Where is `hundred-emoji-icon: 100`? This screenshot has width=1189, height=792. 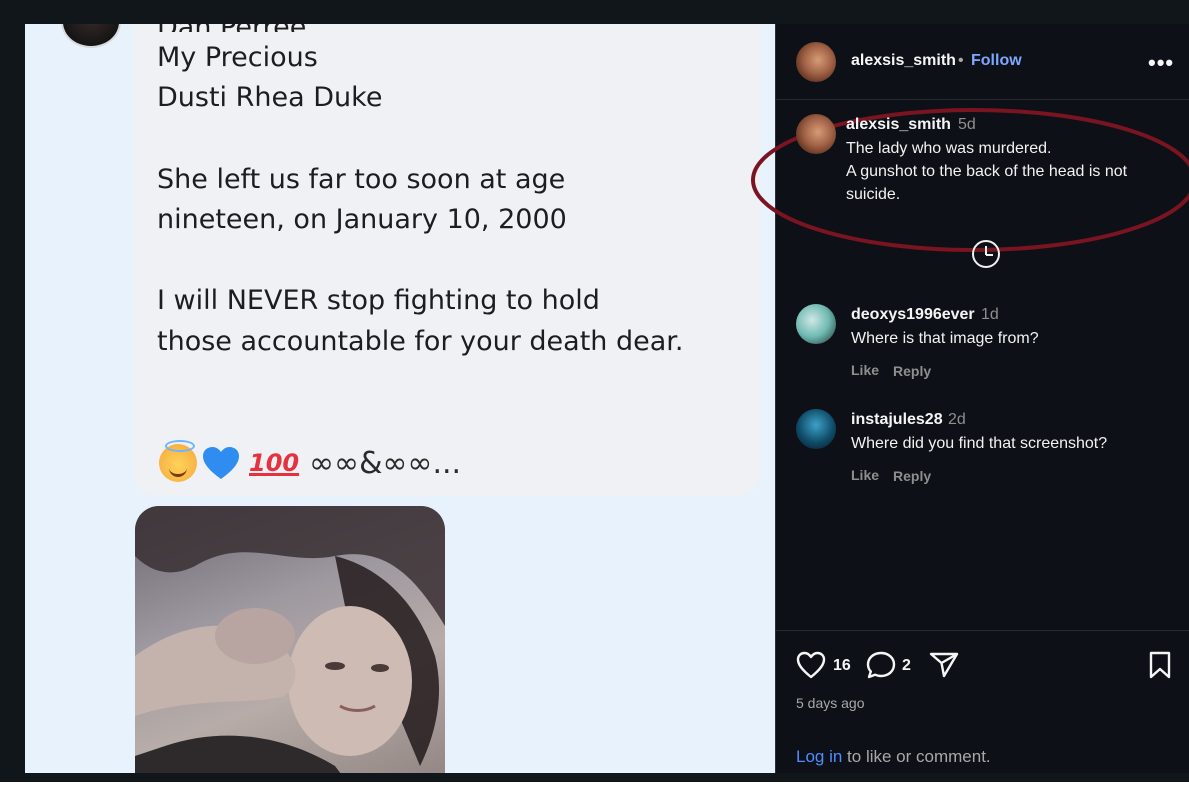 hundred-emoji-icon: 100 is located at coordinates (274, 463).